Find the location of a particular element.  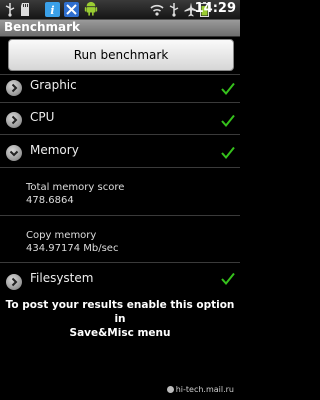

android-icon is located at coordinates (91, 8).